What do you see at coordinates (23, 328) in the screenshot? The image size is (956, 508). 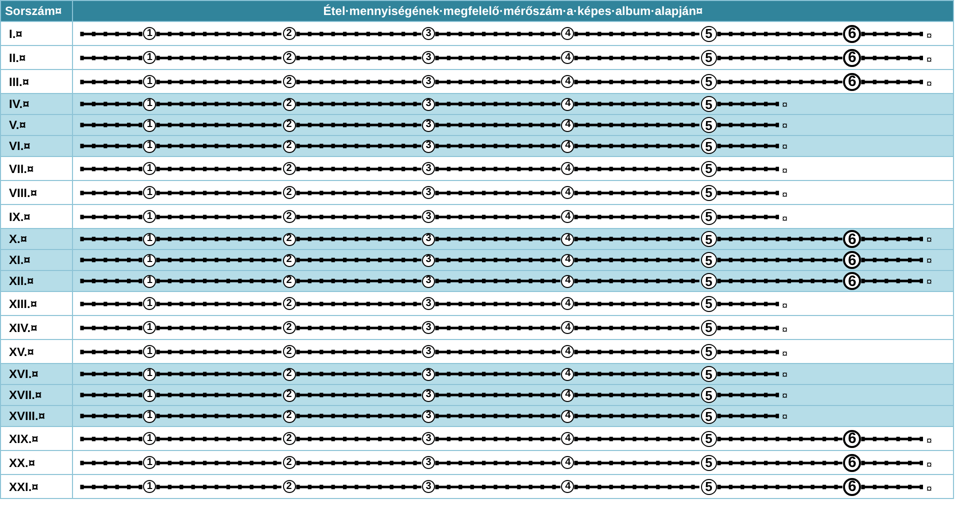 I see `row-number: XIV.¤` at bounding box center [23, 328].